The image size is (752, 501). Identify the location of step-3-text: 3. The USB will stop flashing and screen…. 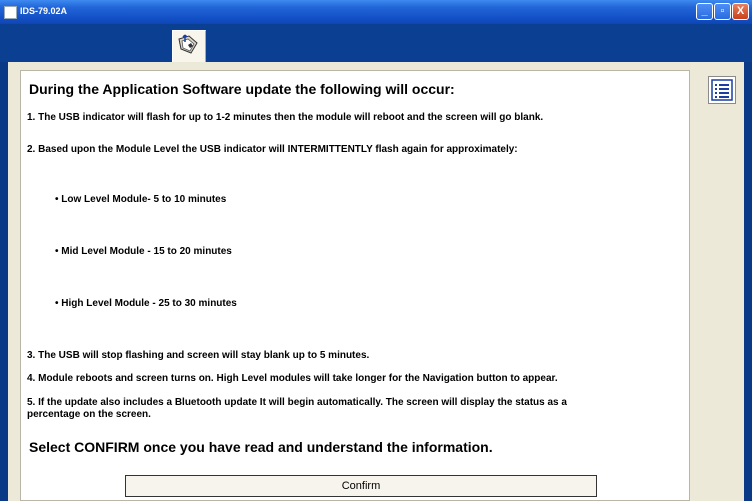
(198, 355).